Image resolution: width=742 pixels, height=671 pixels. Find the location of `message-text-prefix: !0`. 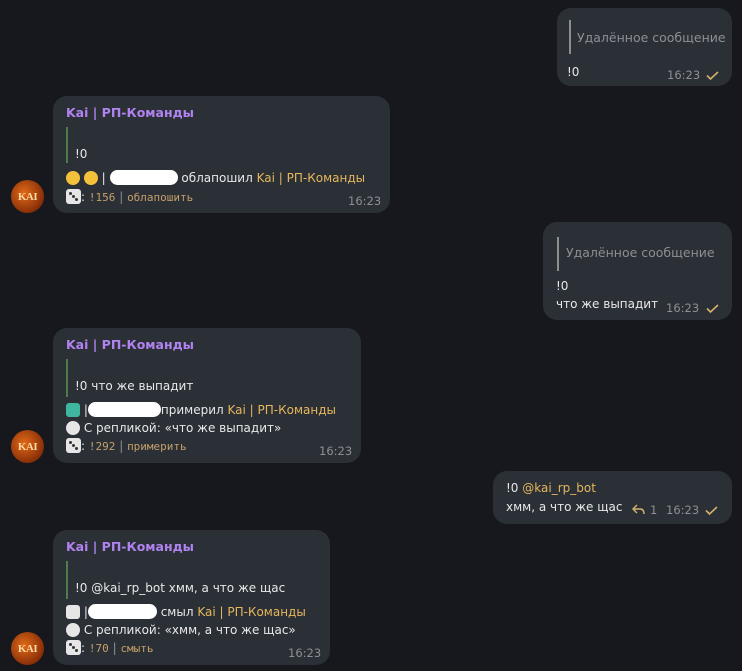

message-text-prefix: !0 is located at coordinates (514, 488).